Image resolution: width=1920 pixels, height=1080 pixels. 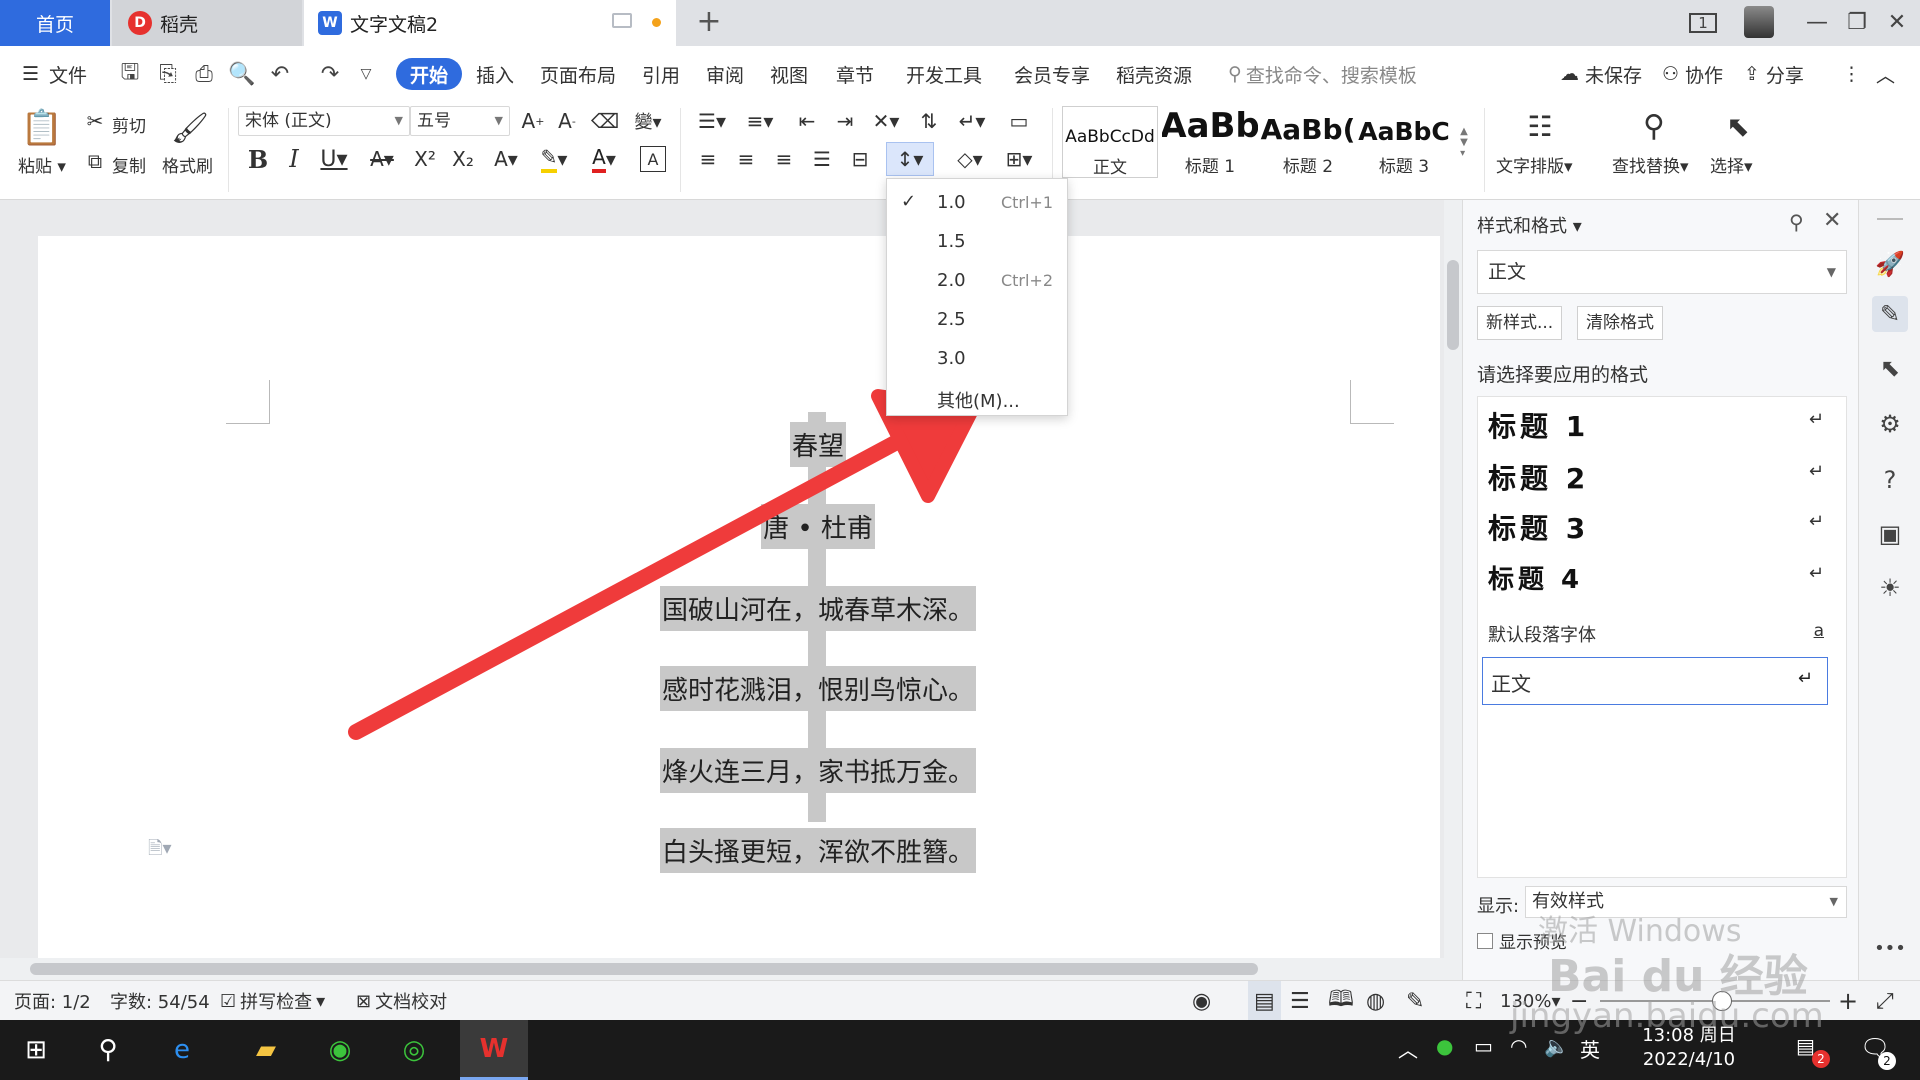 I want to click on menu-daoke-resources: 稻壳资源, so click(x=1154, y=74).